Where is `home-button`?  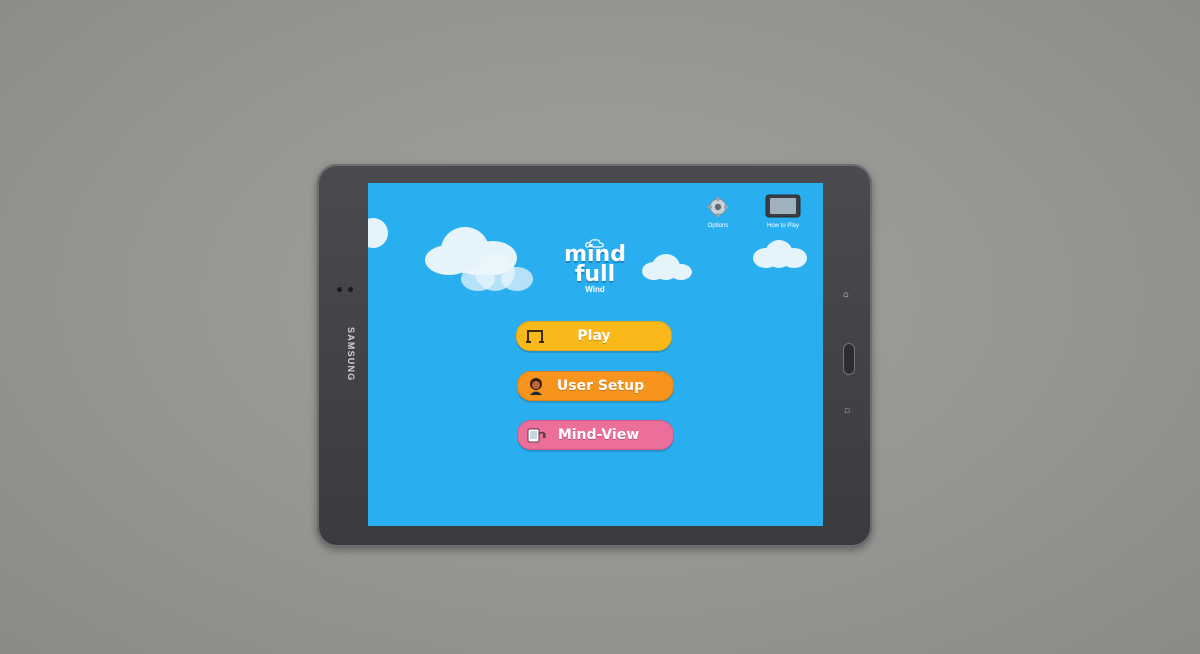 home-button is located at coordinates (849, 359).